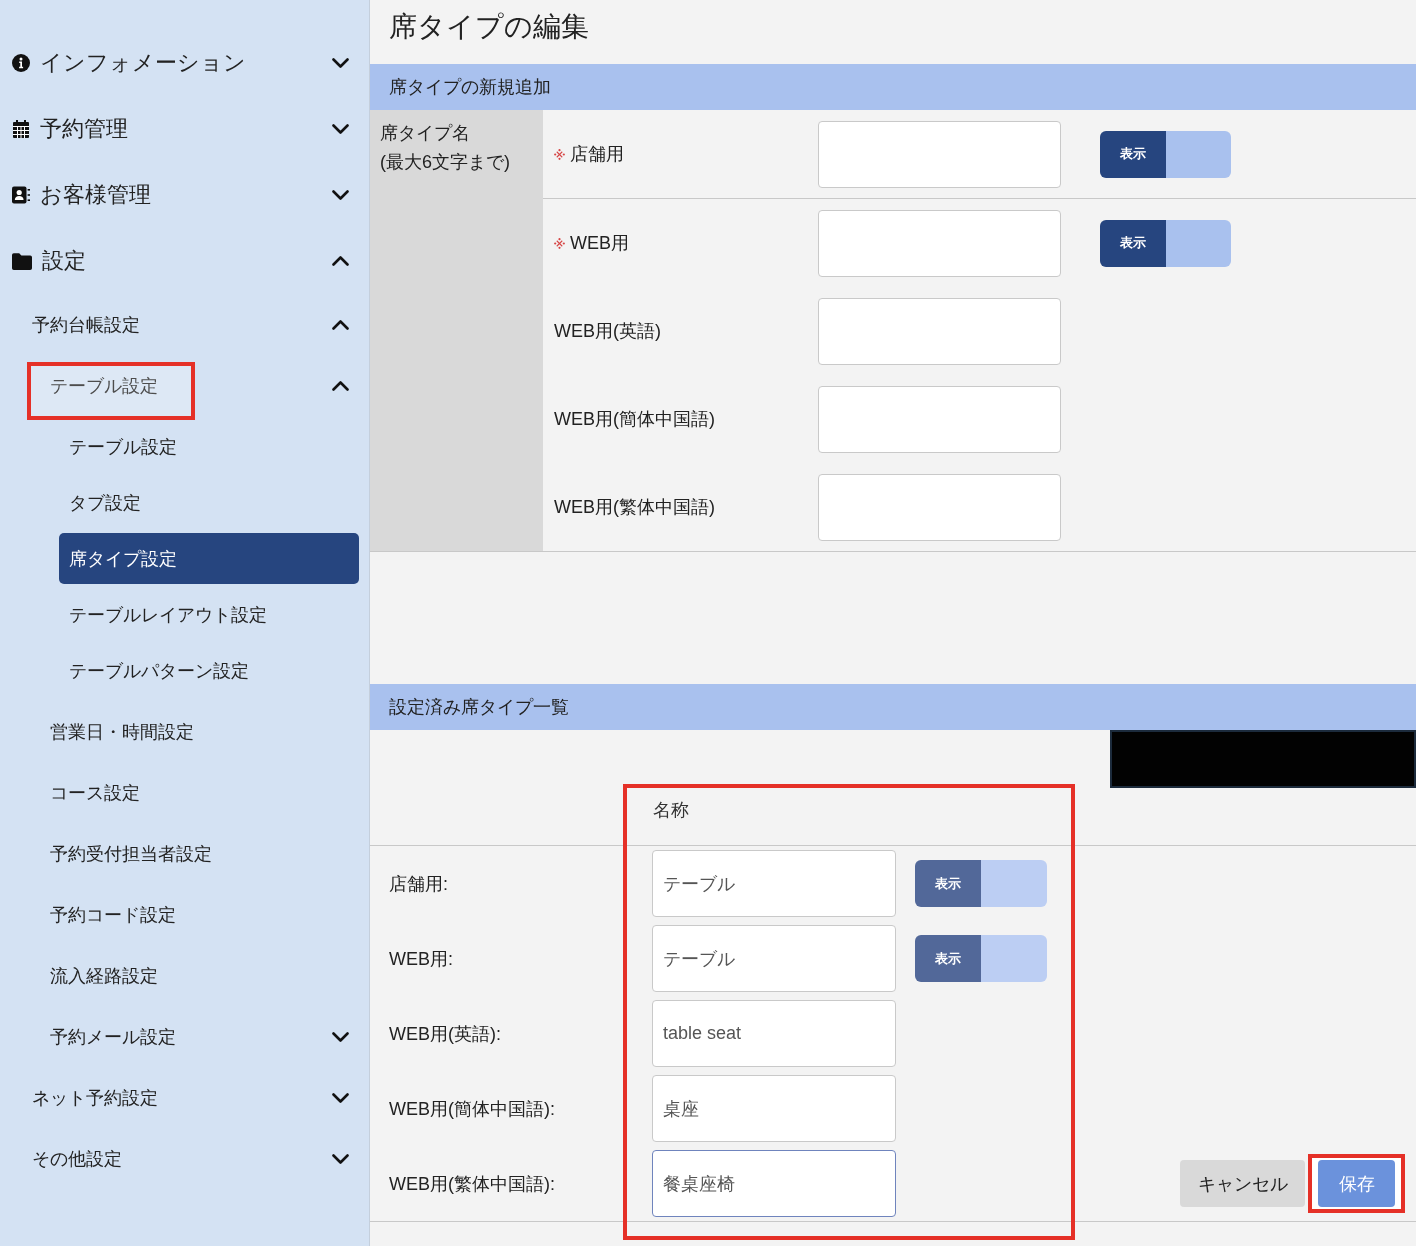 Image resolution: width=1416 pixels, height=1246 pixels. Describe the element at coordinates (421, 959) in the screenshot. I see `row-label: WEB用:` at that location.